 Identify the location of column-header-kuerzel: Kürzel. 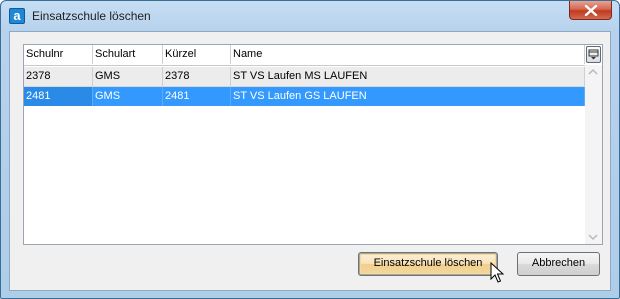
(197, 54).